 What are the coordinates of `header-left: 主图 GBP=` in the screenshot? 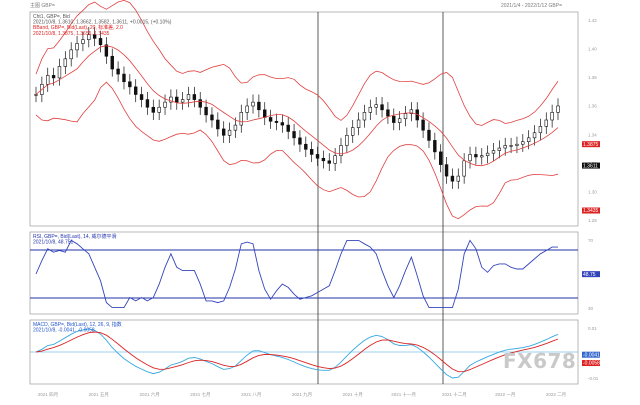 It's located at (42, 5).